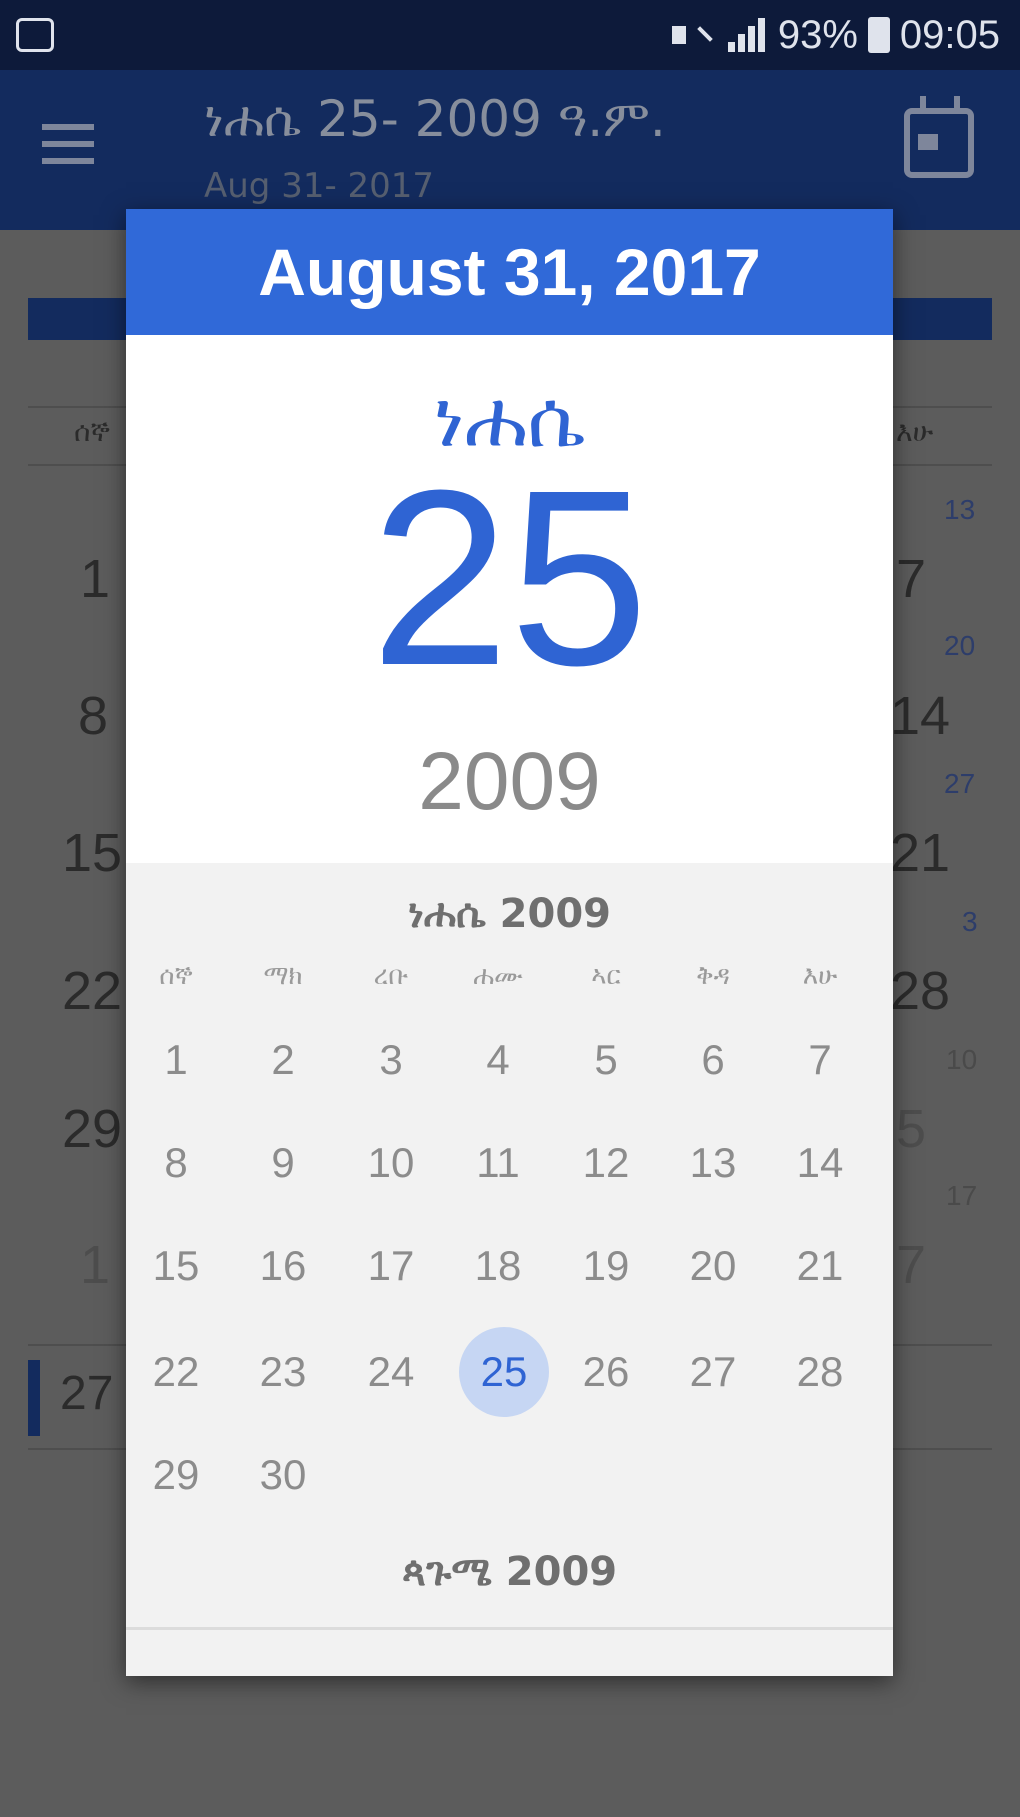 The image size is (1020, 1817). I want to click on background-gregorian-date: 10, so click(962, 1059).